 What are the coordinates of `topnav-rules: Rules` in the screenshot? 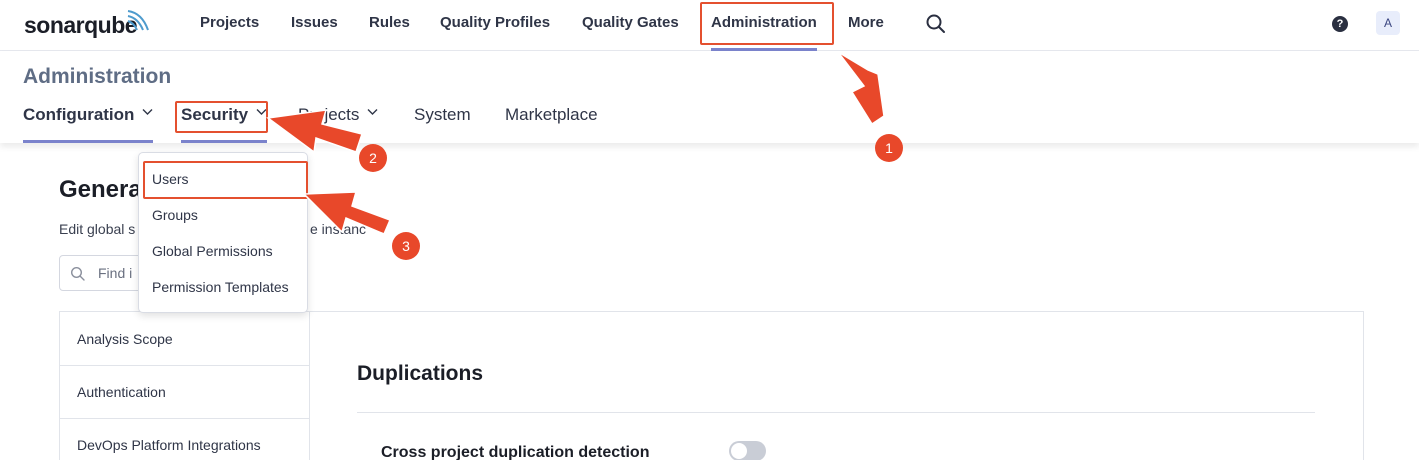 It's located at (389, 25).